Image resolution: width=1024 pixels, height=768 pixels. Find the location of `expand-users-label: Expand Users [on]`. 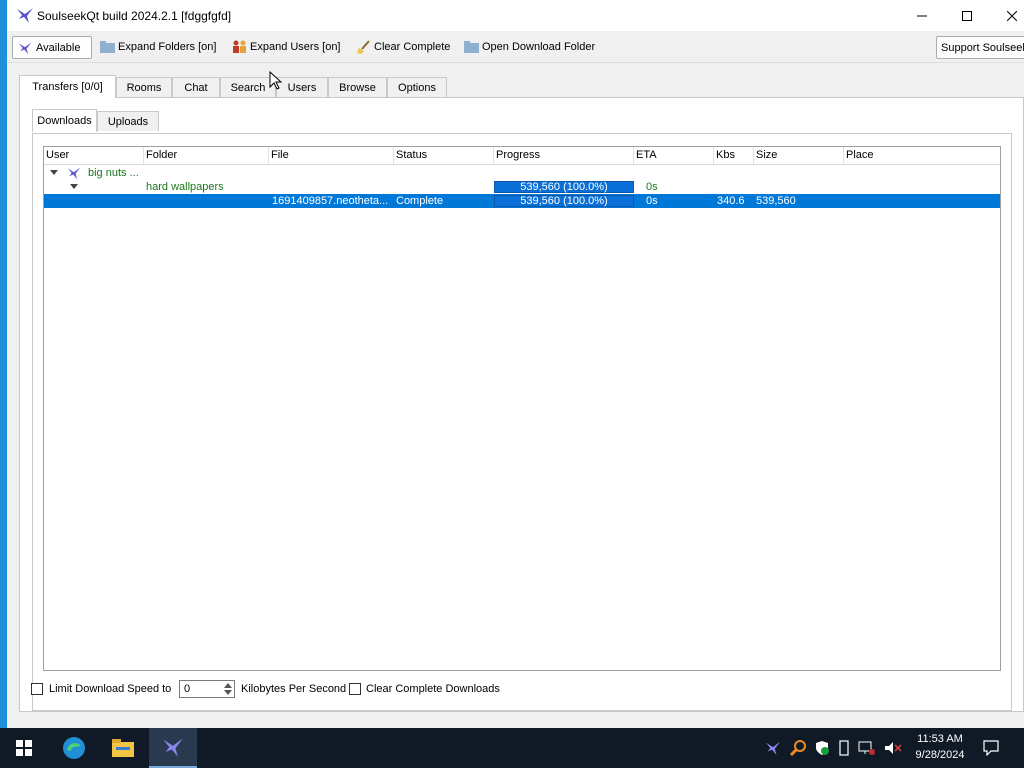

expand-users-label: Expand Users [on] is located at coordinates (295, 46).